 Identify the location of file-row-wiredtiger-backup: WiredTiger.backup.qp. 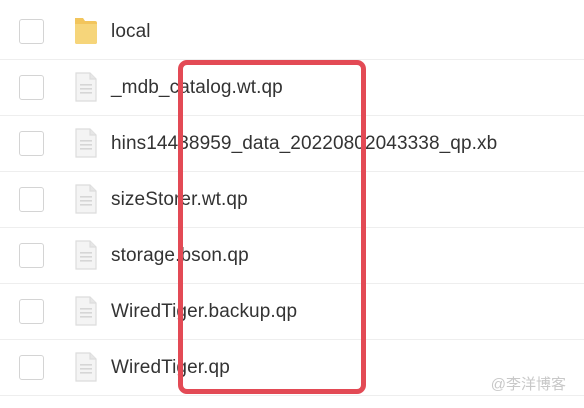
(292, 312).